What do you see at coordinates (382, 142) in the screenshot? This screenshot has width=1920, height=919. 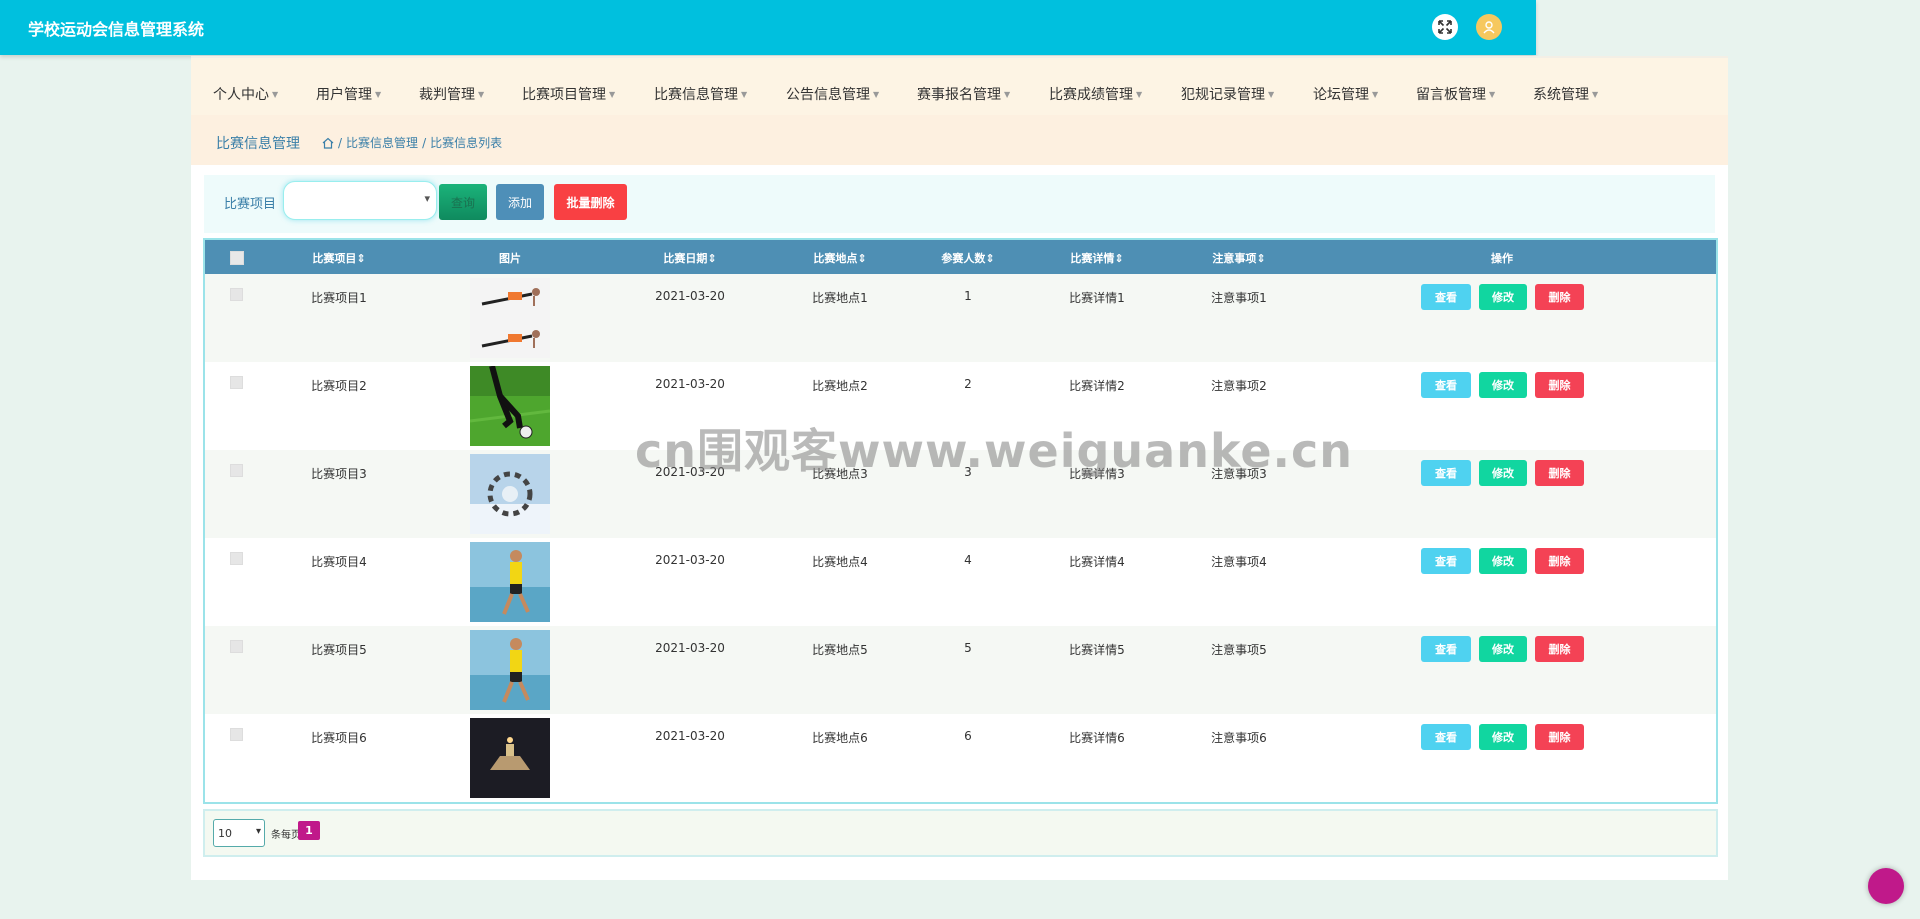 I see `breadcrumb-level1: 比赛信息管理` at bounding box center [382, 142].